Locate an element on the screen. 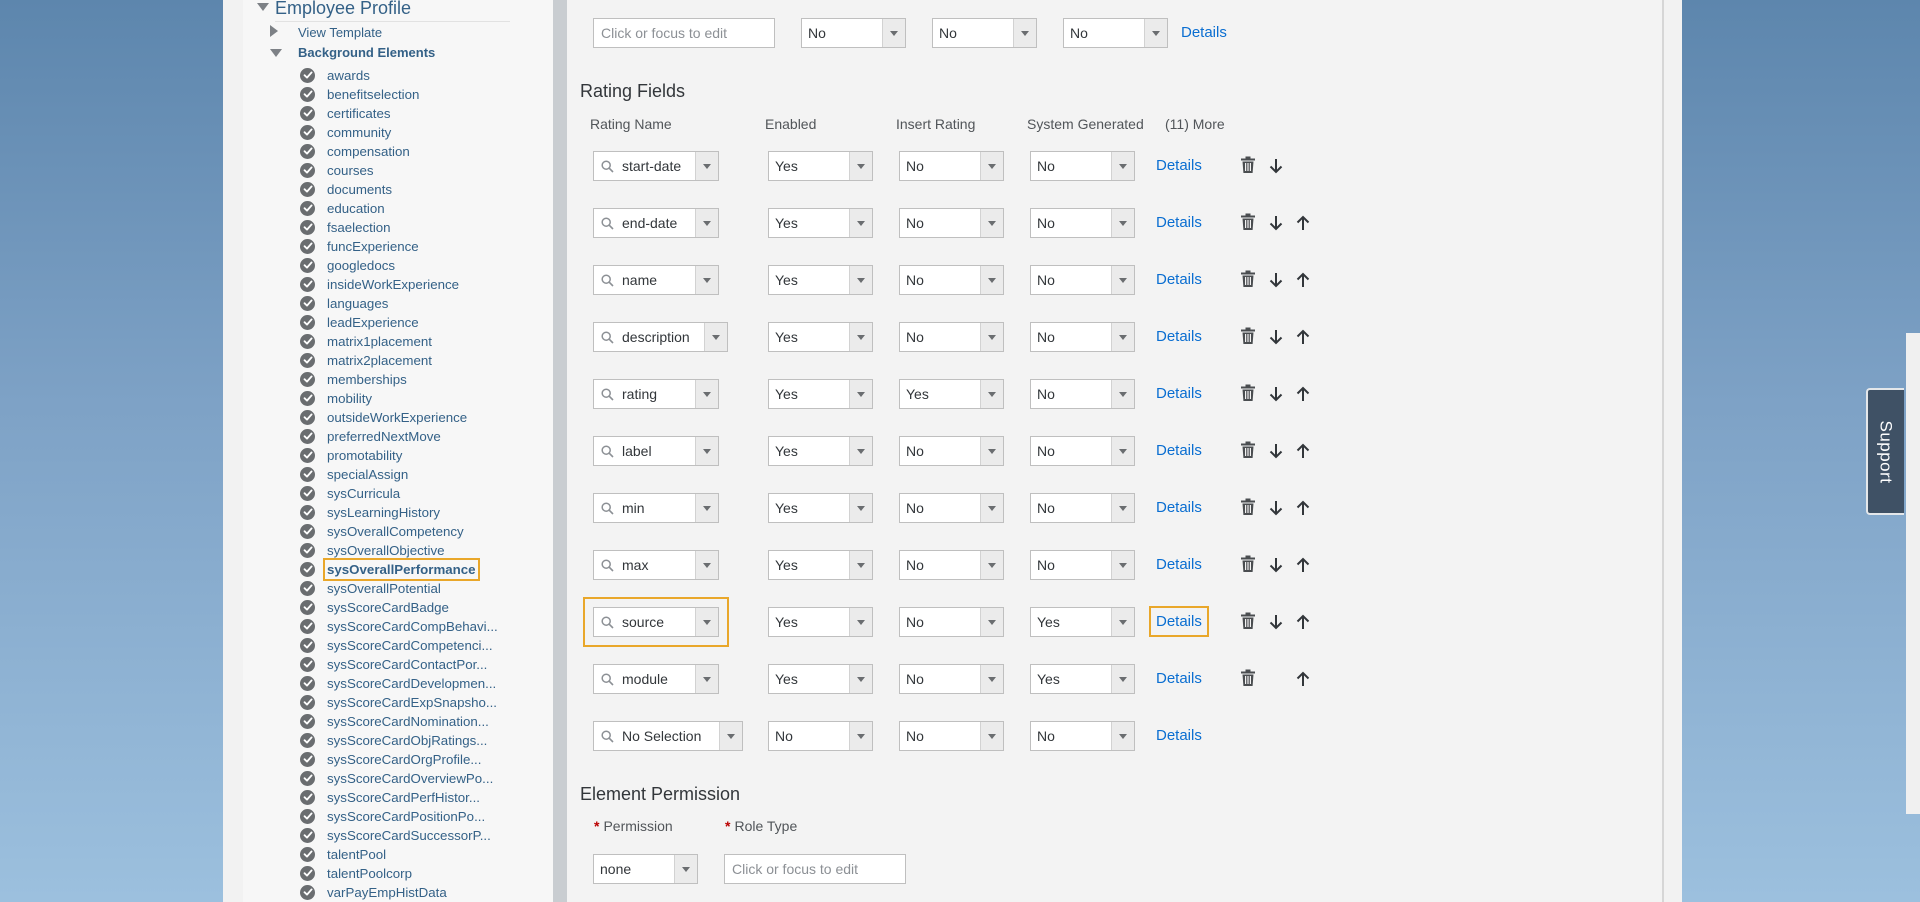 This screenshot has height=902, width=1920. rating-name-combo: label is located at coordinates (656, 451).